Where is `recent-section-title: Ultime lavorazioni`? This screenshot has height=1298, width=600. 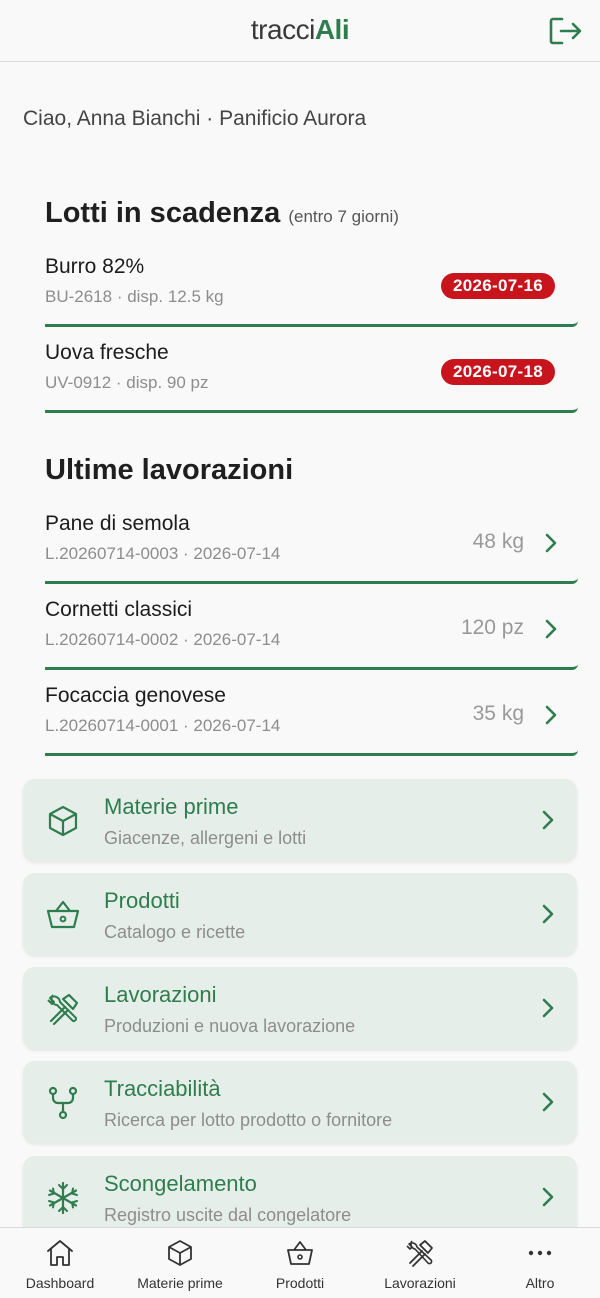
recent-section-title: Ultime lavorazioni is located at coordinates (169, 470).